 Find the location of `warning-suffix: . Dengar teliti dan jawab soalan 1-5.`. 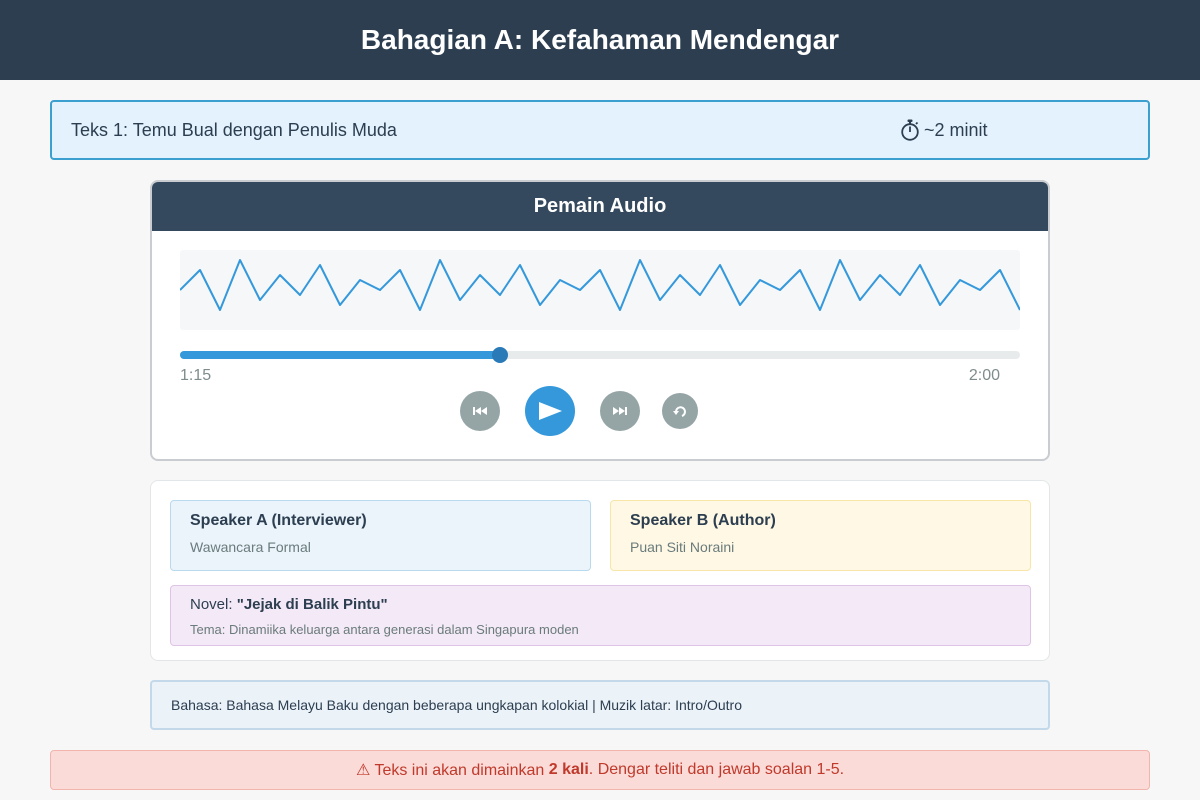

warning-suffix: . Dengar teliti dan jawab soalan 1-5. is located at coordinates (716, 769).